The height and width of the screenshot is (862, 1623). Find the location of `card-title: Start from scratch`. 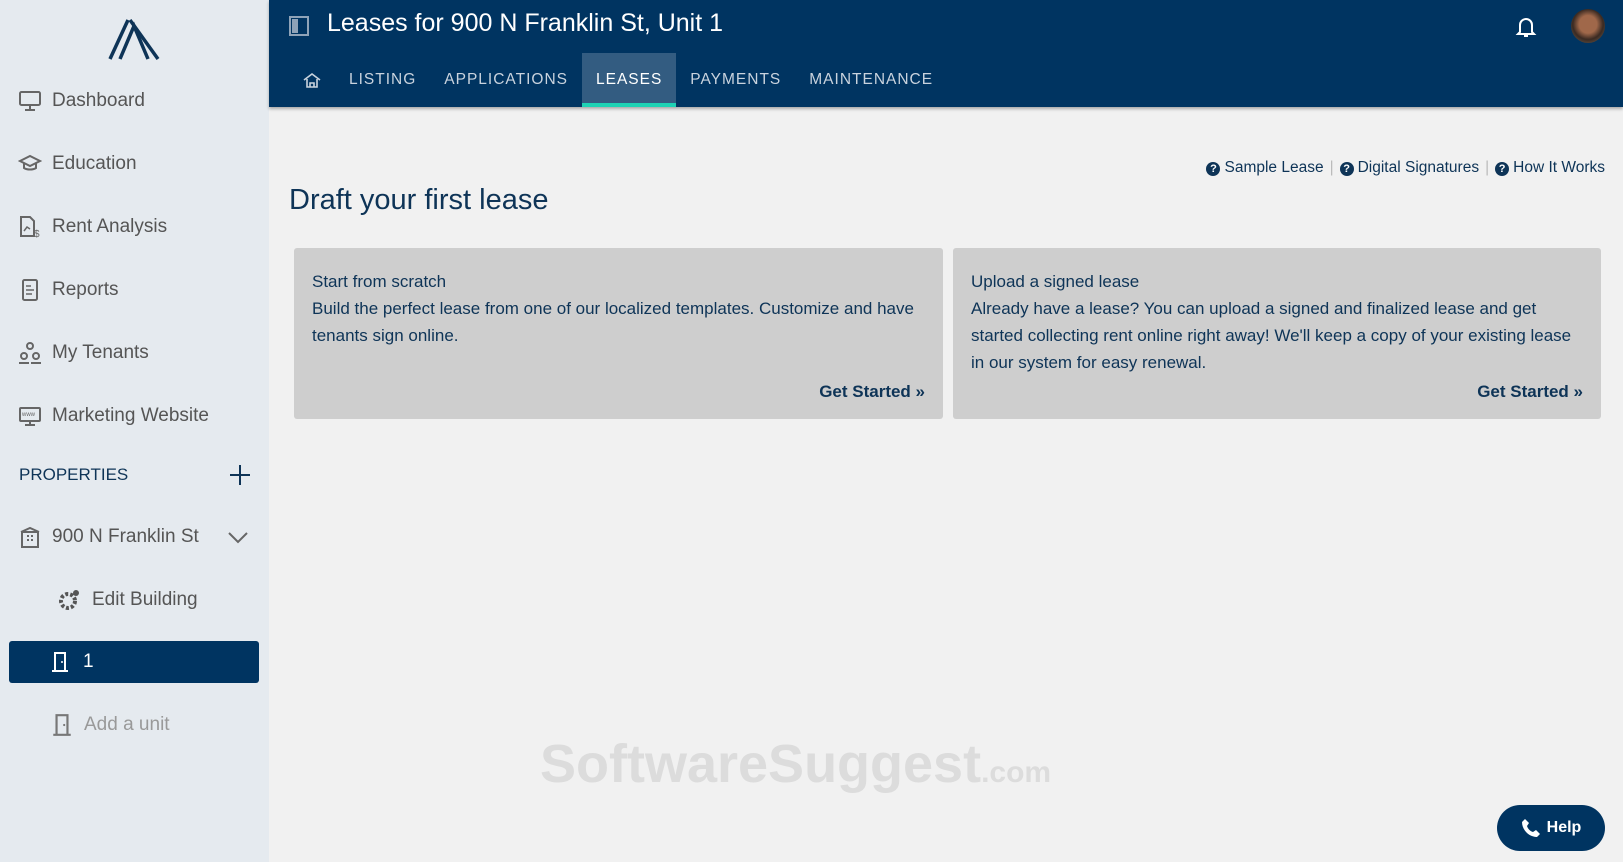

card-title: Start from scratch is located at coordinates (379, 281).